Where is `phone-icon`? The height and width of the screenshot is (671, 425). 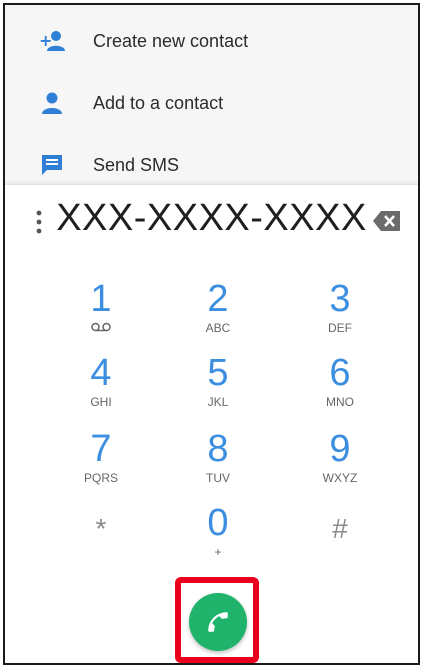 phone-icon is located at coordinates (218, 622).